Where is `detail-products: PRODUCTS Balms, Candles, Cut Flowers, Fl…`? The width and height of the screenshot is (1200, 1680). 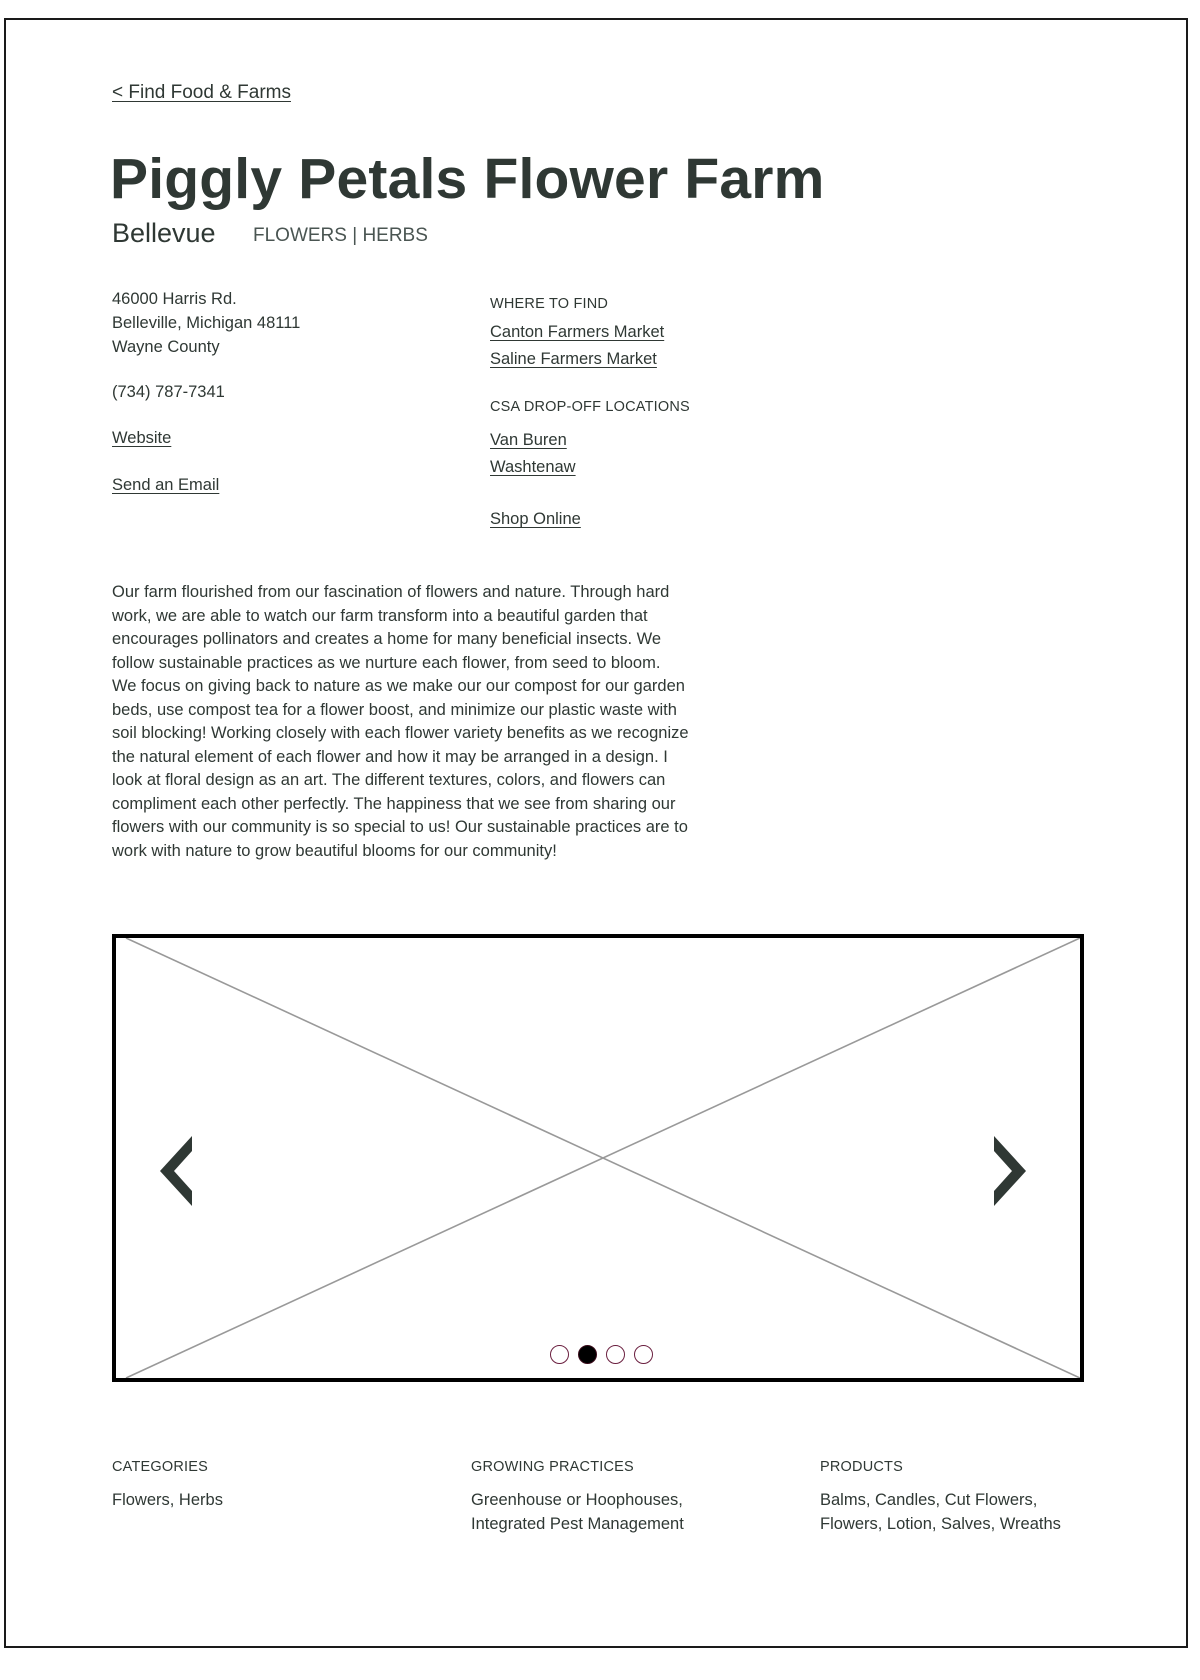 detail-products: PRODUCTS Balms, Candles, Cut Flowers, Fl… is located at coordinates (940, 1495).